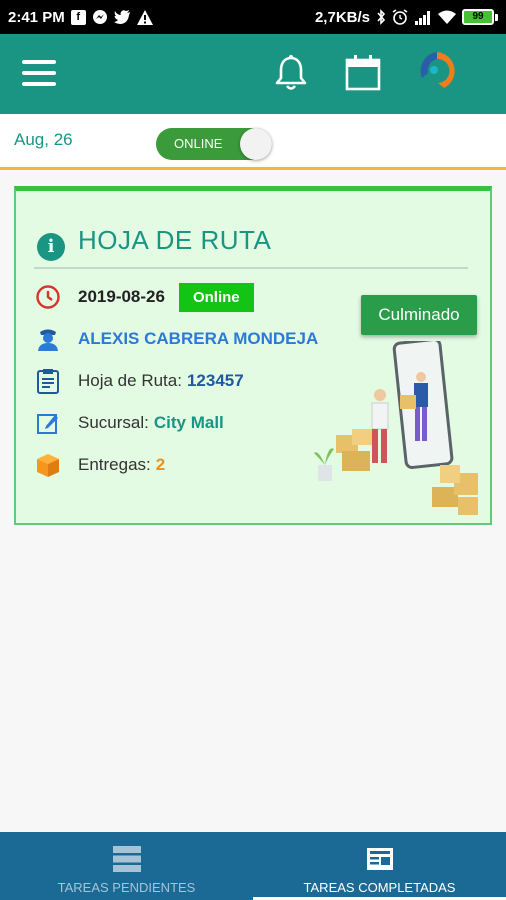 Image resolution: width=506 pixels, height=900 pixels. I want to click on delivery-illustration, so click(396, 428).